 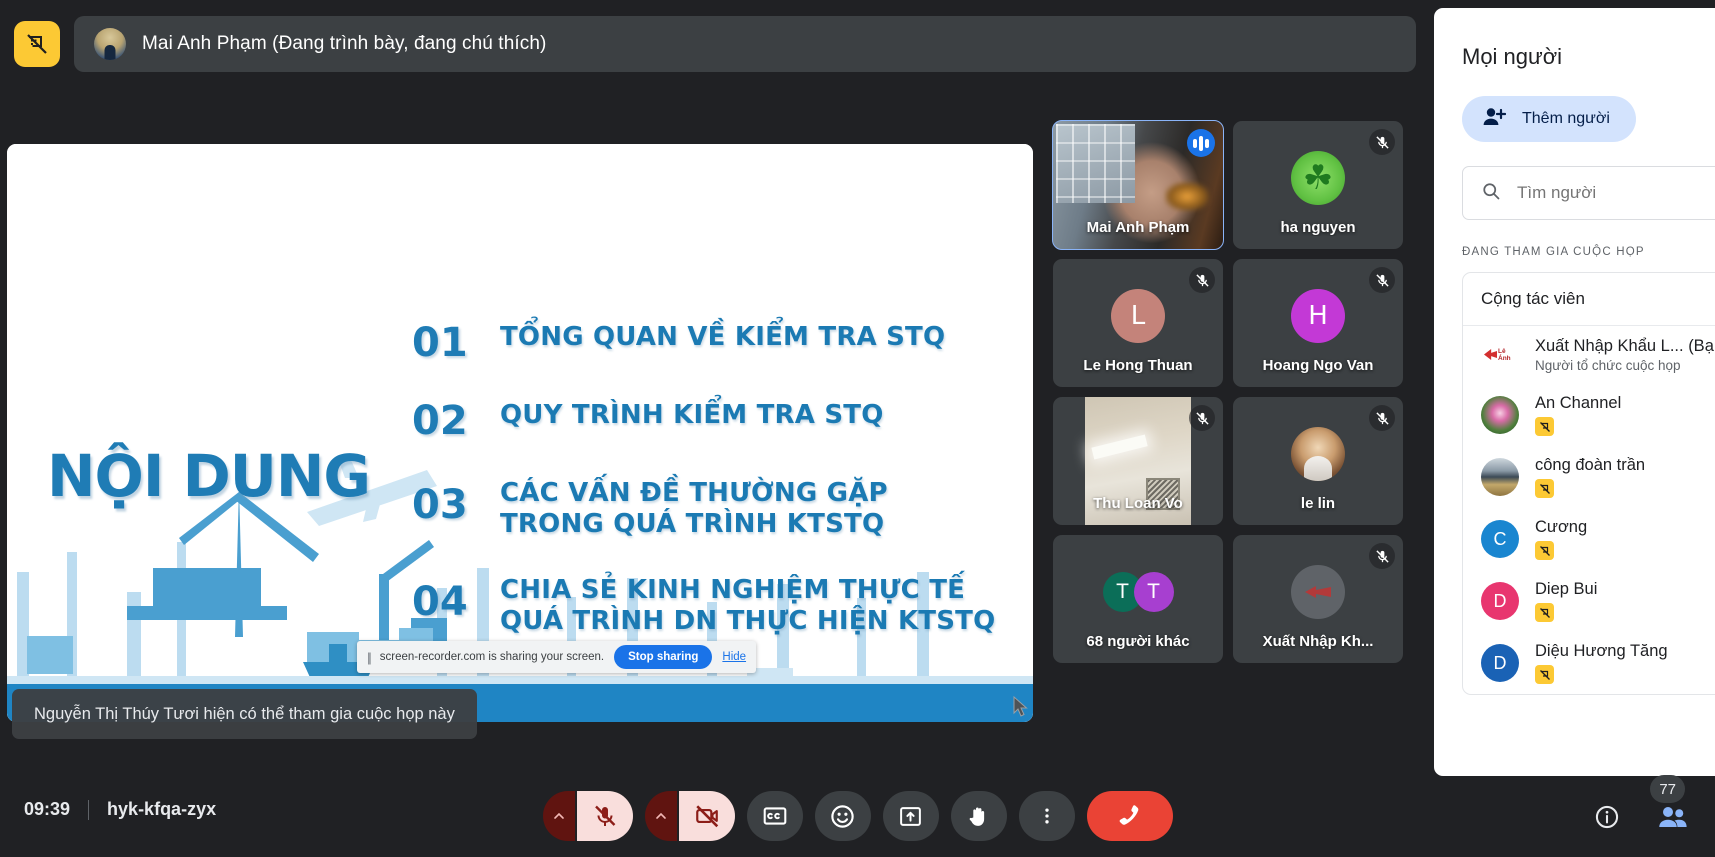 I want to click on participants-button: 77, so click(x=1671, y=806).